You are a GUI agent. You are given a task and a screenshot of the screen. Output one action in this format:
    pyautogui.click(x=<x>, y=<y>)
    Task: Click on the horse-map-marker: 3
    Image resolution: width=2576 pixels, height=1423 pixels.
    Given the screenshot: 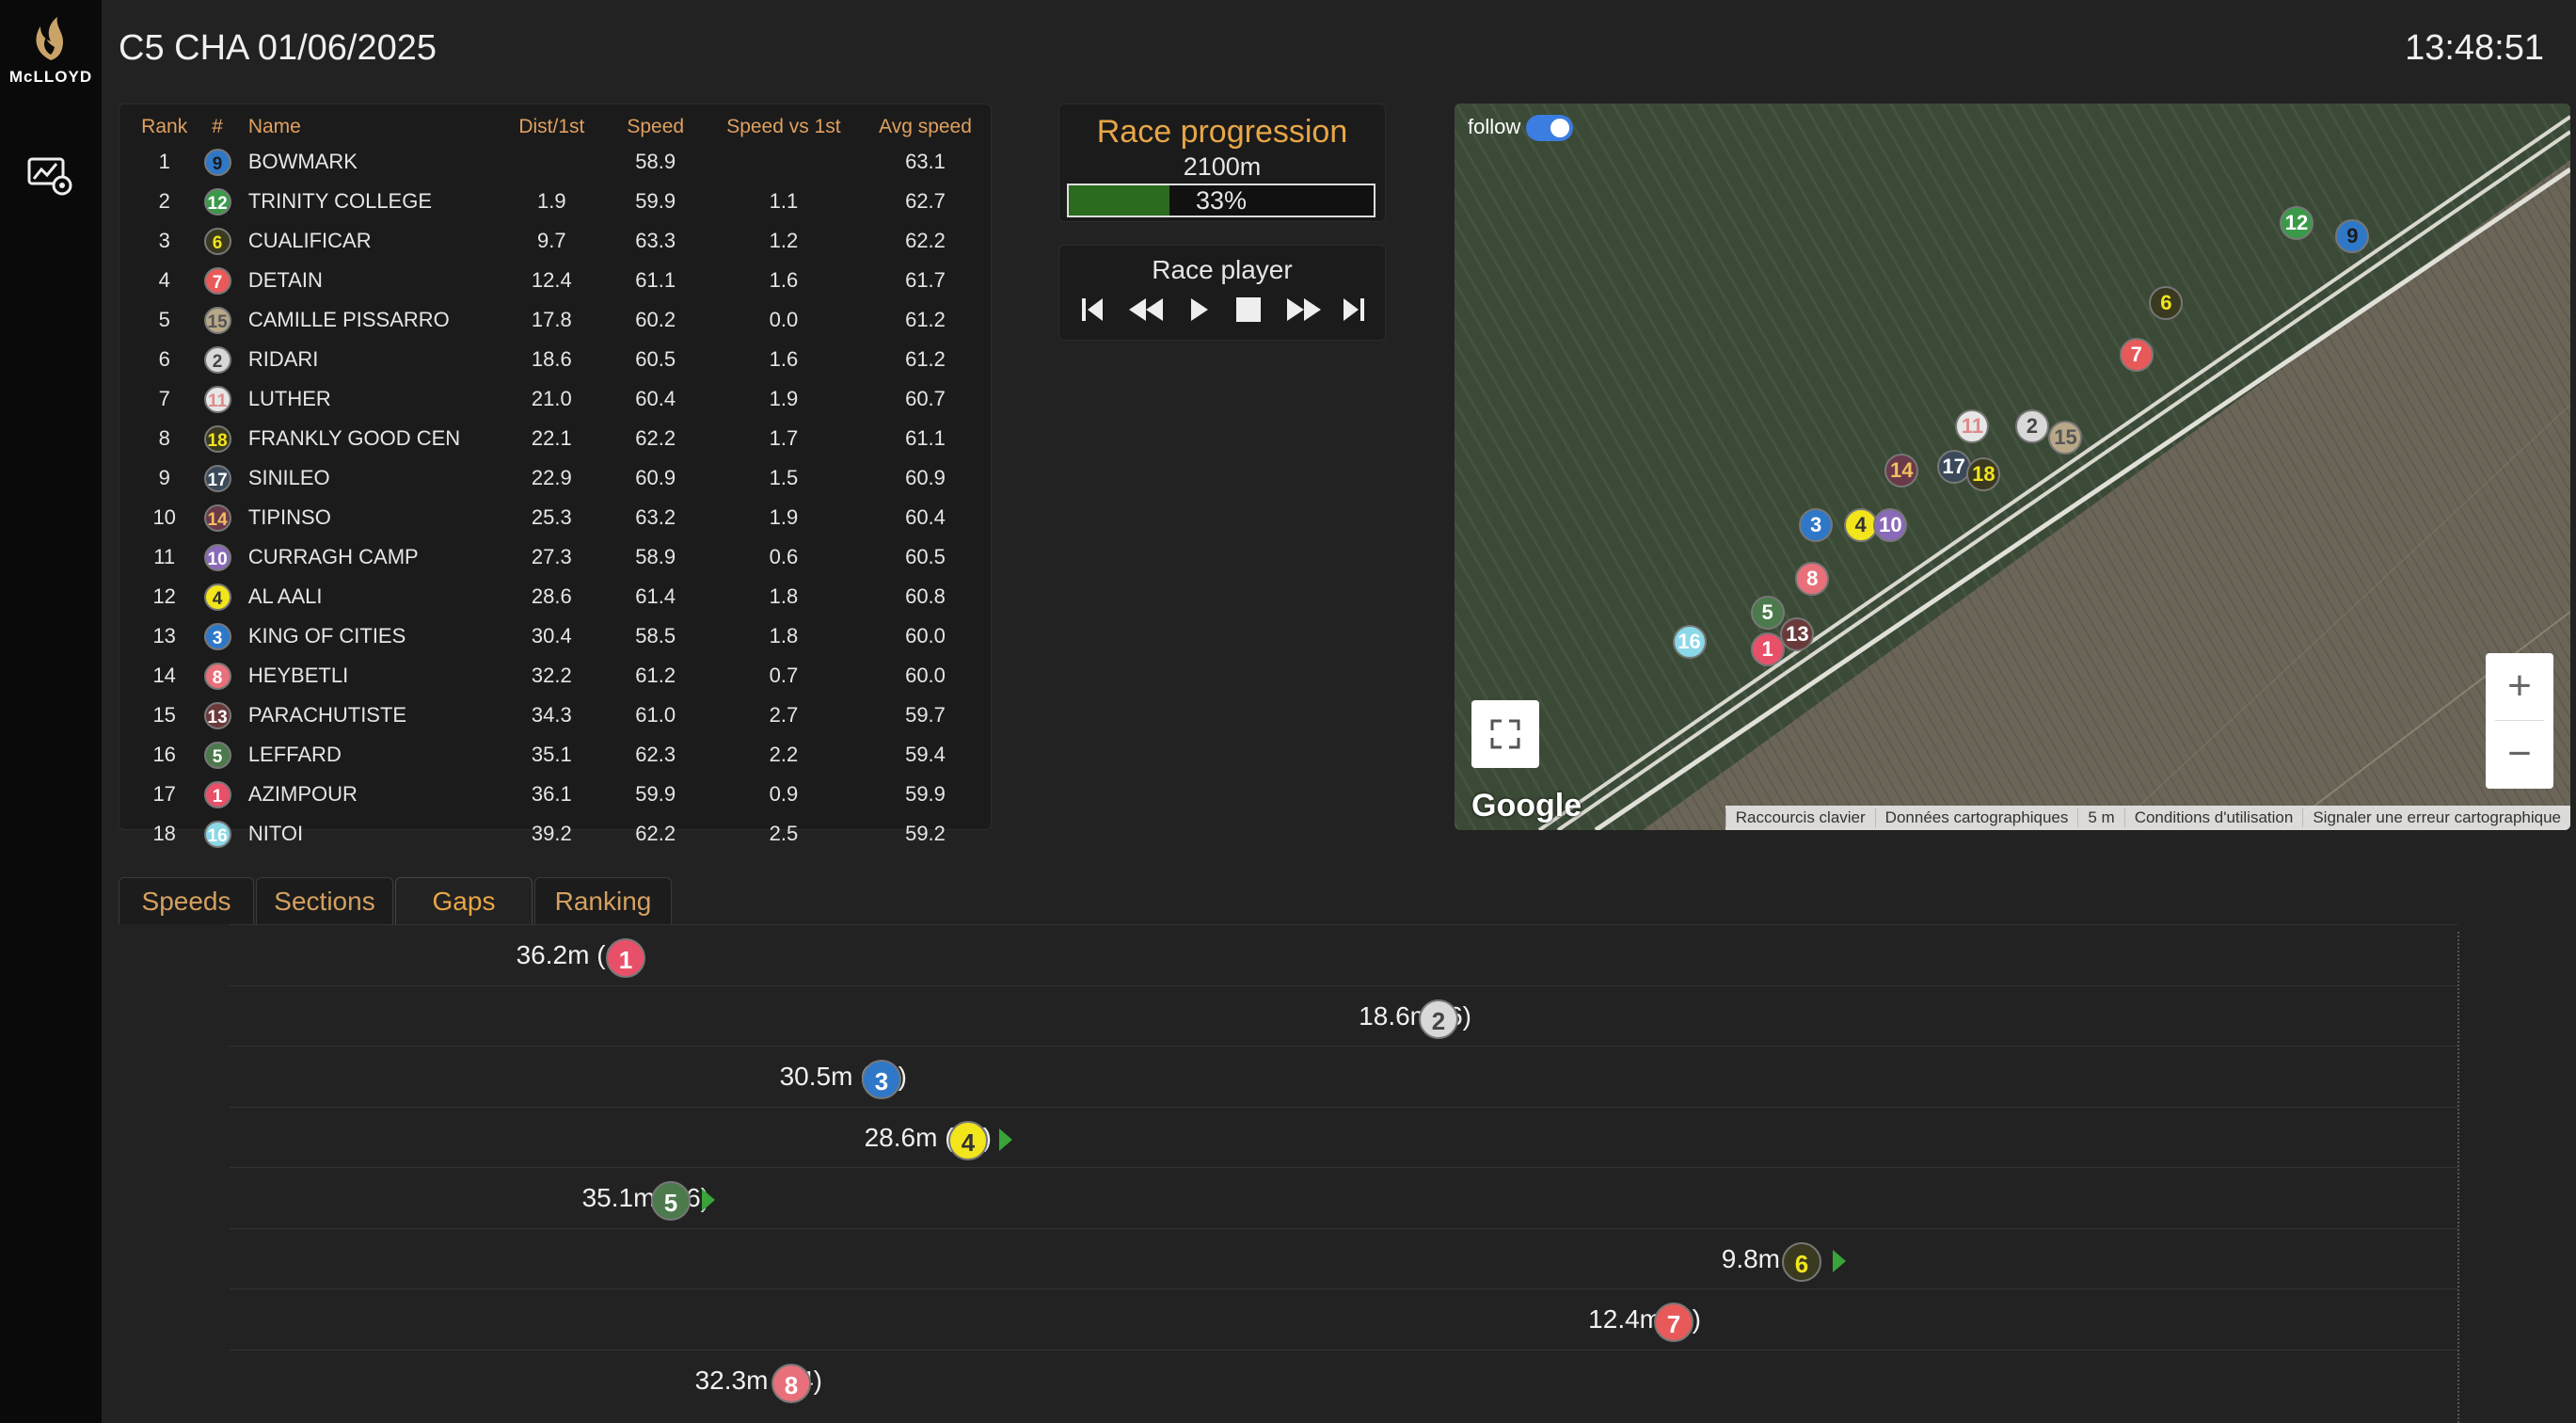 What is the action you would take?
    pyautogui.click(x=1817, y=524)
    